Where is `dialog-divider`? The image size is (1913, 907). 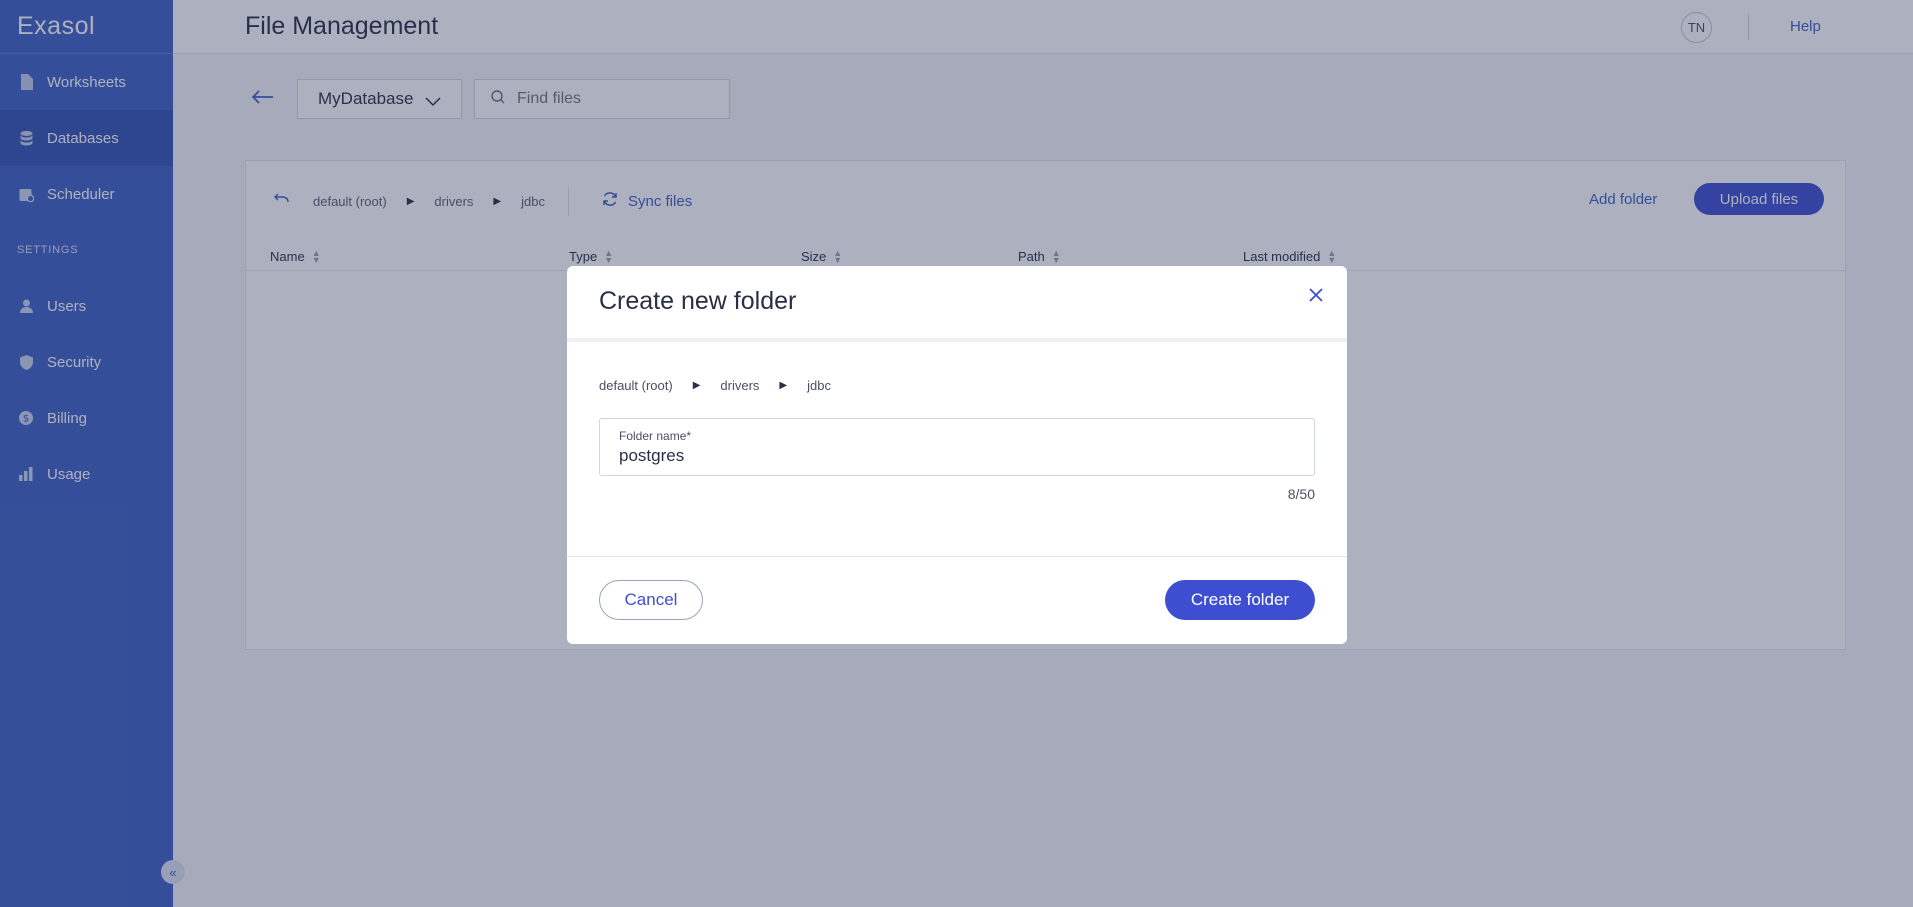 dialog-divider is located at coordinates (957, 340).